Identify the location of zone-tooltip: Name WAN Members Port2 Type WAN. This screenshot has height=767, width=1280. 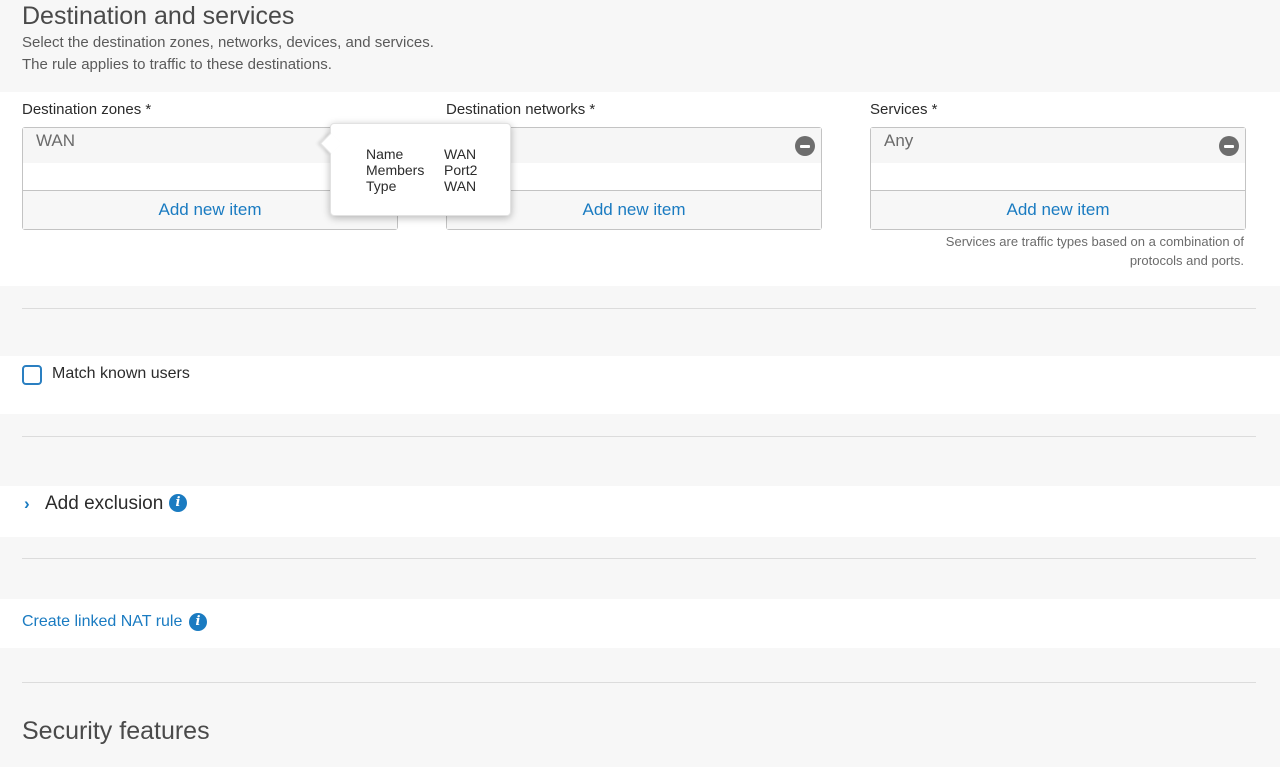
(420, 169).